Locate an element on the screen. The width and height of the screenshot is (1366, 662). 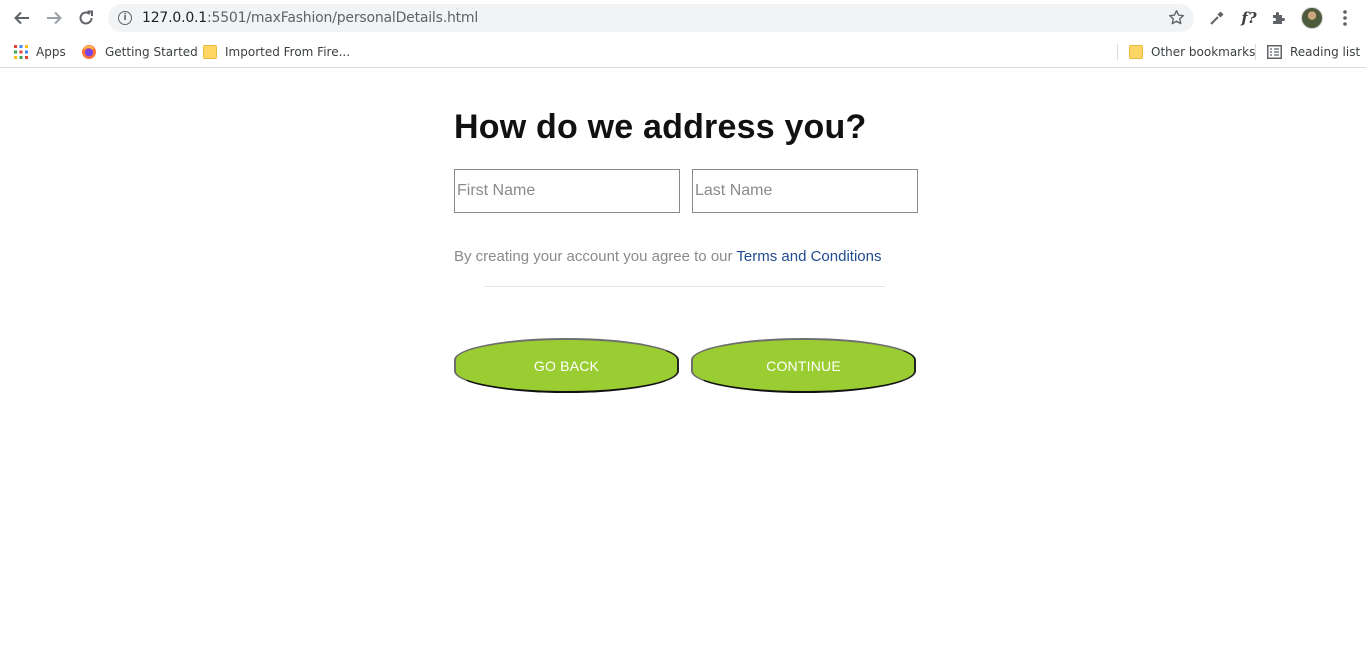
bookmark-apps: Apps is located at coordinates (40, 52).